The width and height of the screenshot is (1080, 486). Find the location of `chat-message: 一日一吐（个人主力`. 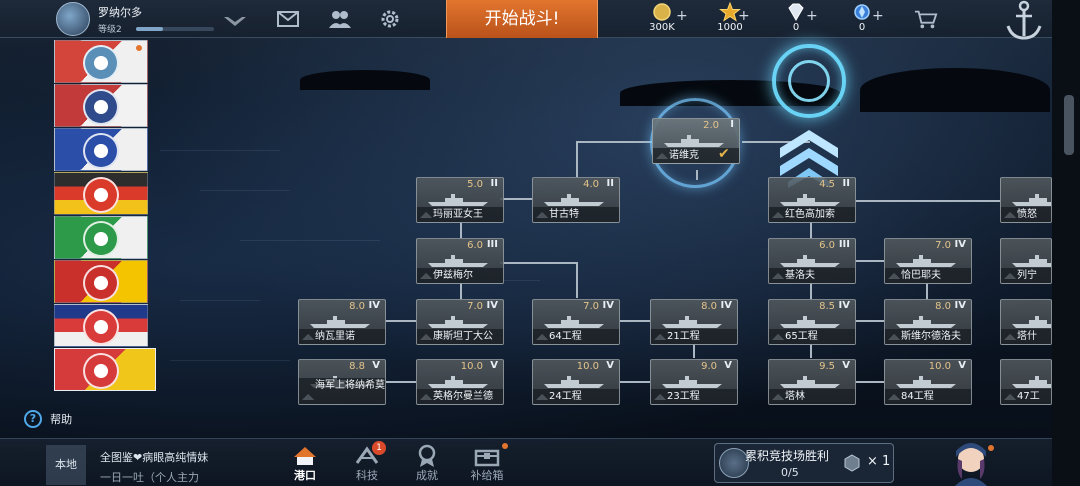

chat-message: 一日一吐（个人主力 is located at coordinates (149, 477).